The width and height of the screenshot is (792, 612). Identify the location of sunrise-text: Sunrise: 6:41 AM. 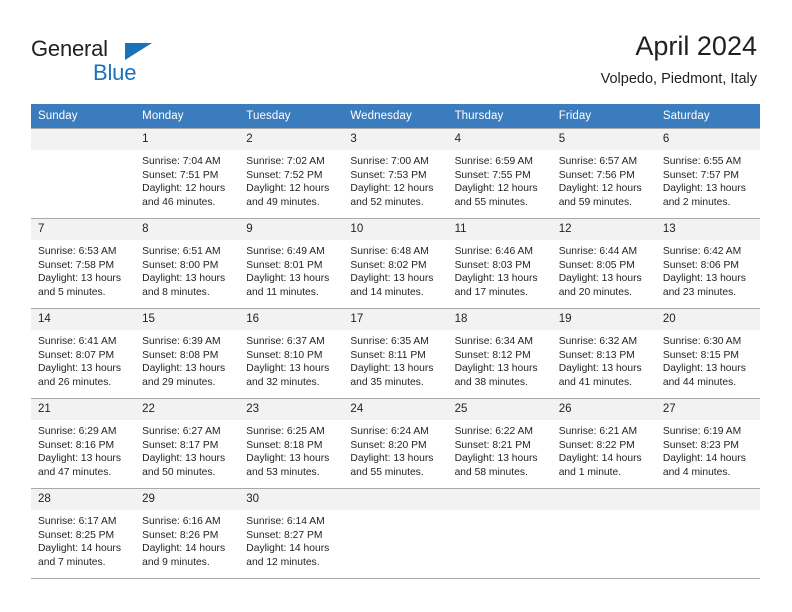
(77, 341).